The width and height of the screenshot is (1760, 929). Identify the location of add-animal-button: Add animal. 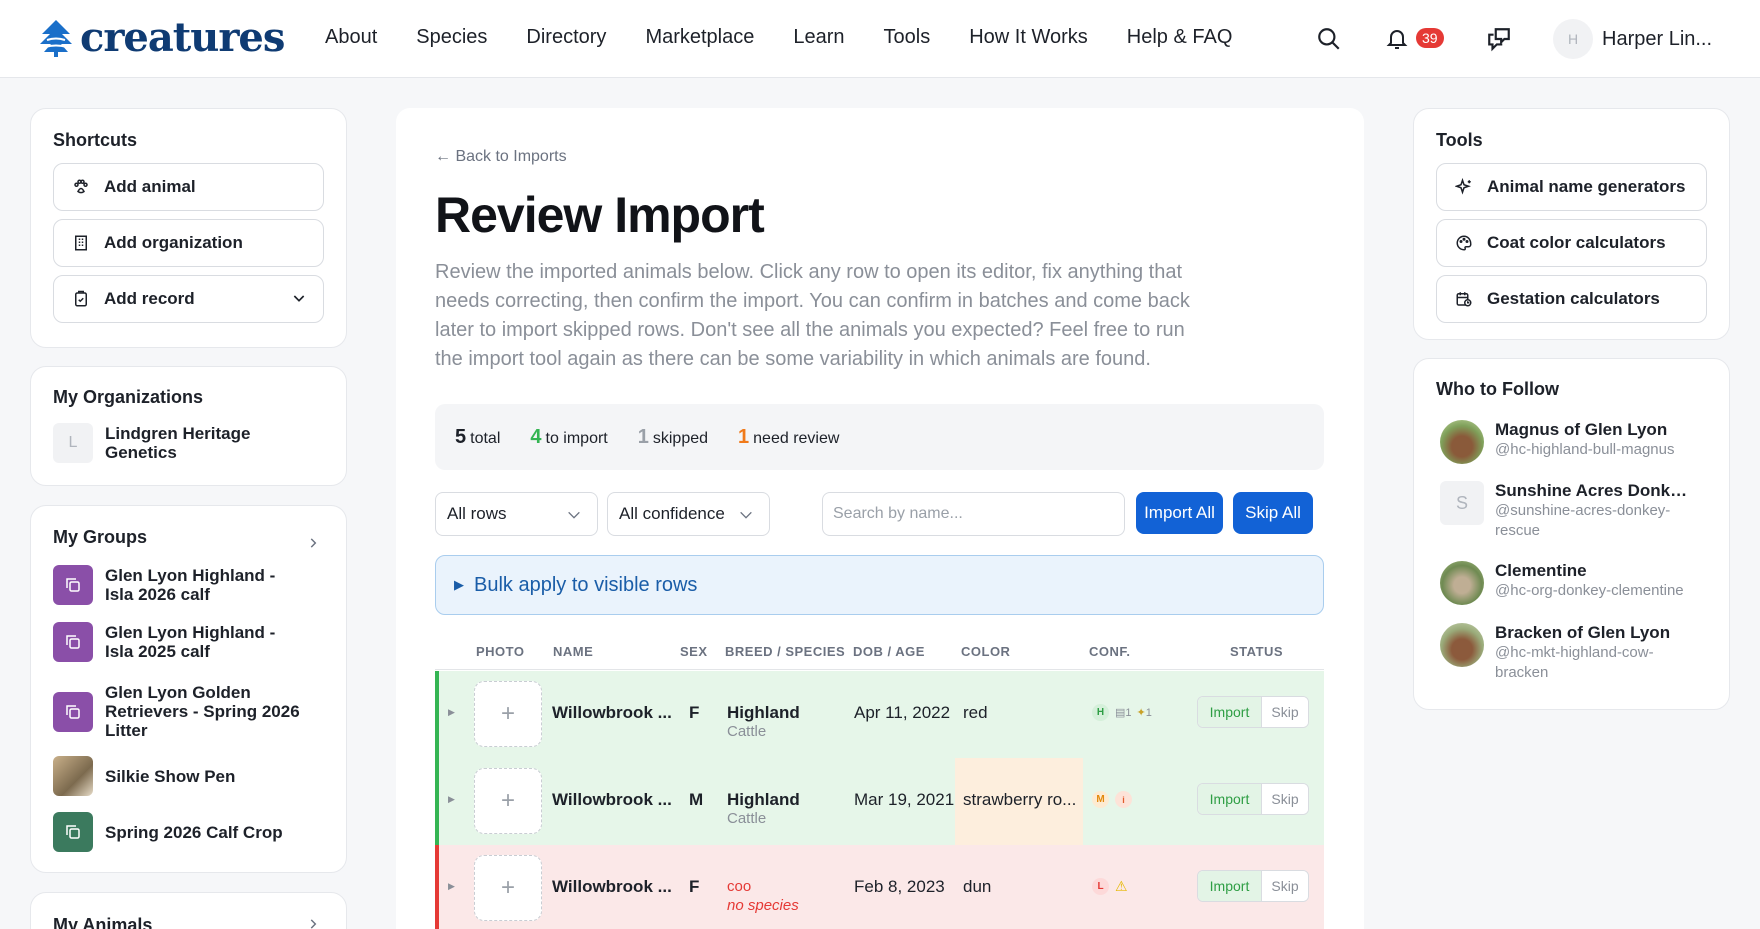
(188, 187).